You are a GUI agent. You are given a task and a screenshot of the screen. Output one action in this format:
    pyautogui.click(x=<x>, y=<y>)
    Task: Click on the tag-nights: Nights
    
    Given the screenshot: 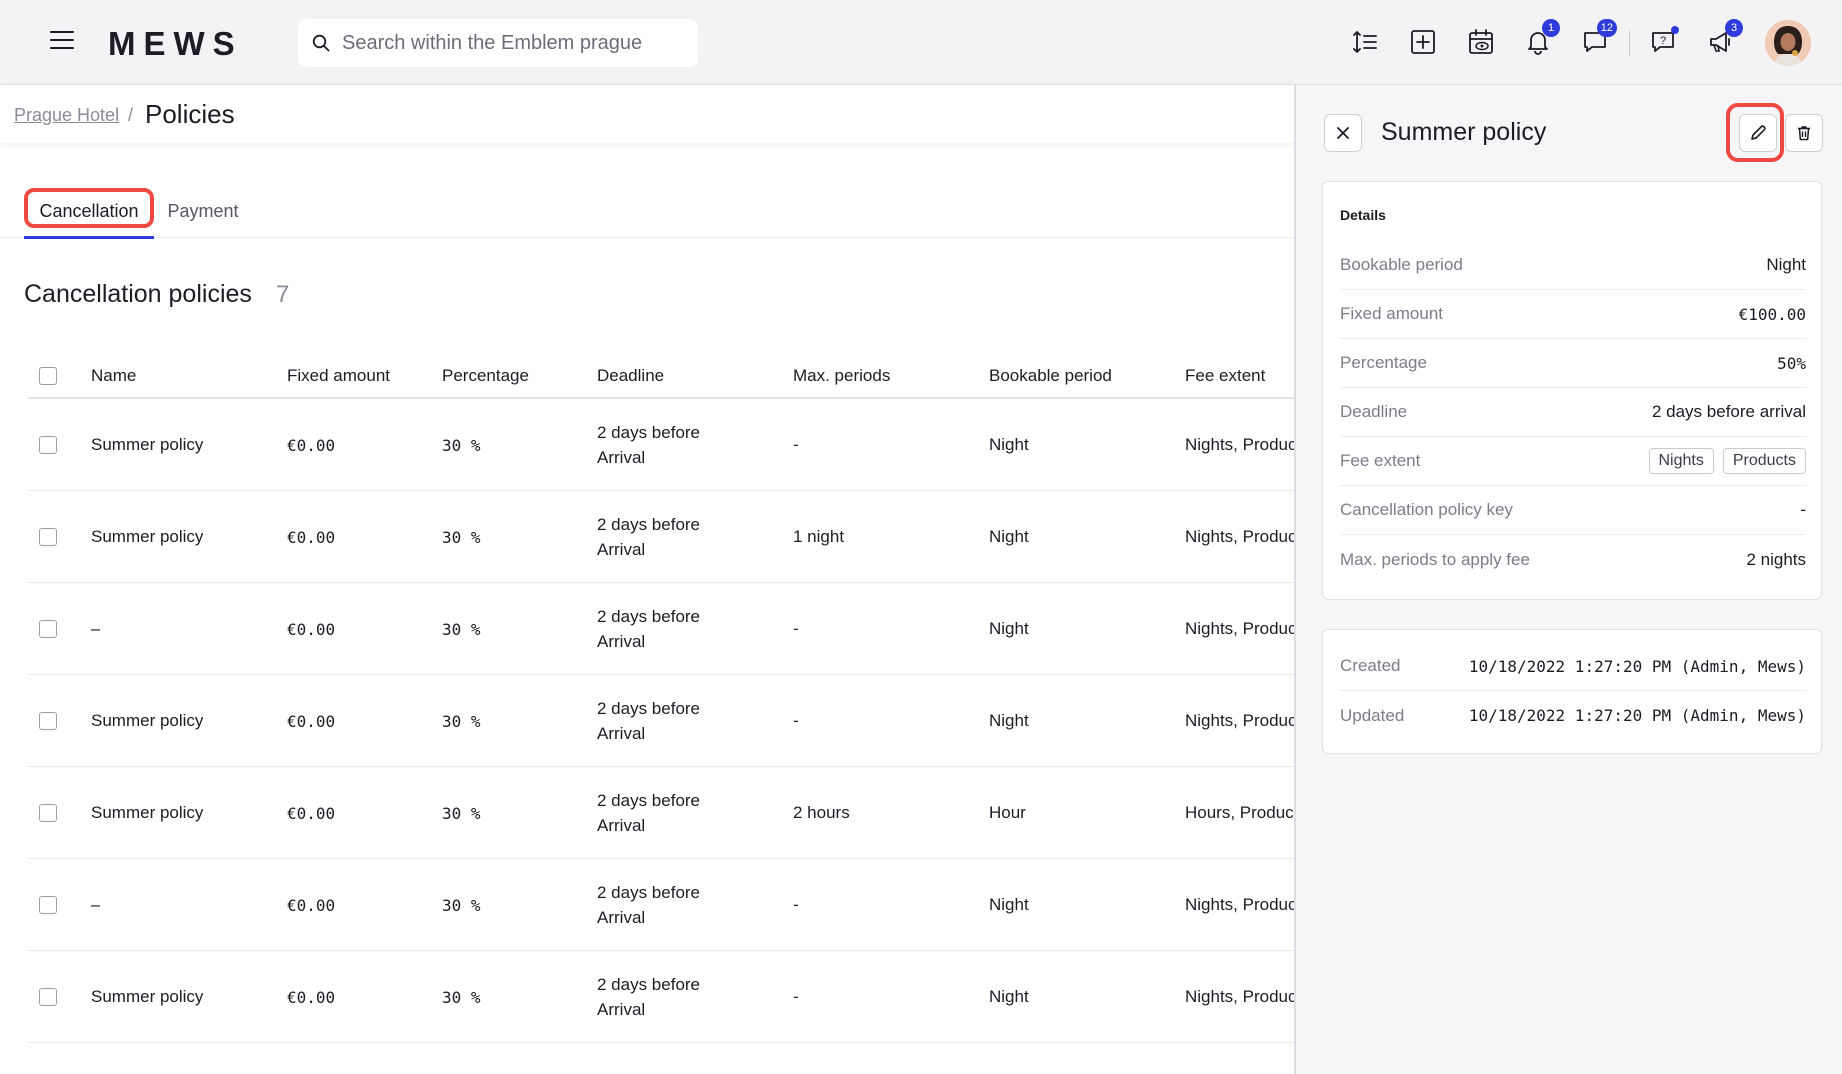 What is the action you would take?
    pyautogui.click(x=1681, y=461)
    